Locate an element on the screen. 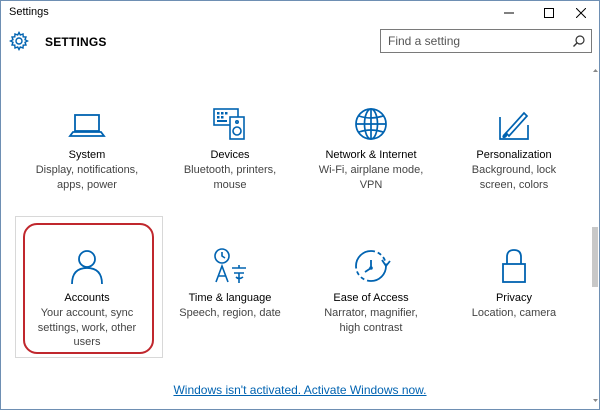  tile-devices: Devices Bluetooth, printers, mouse is located at coordinates (230, 151).